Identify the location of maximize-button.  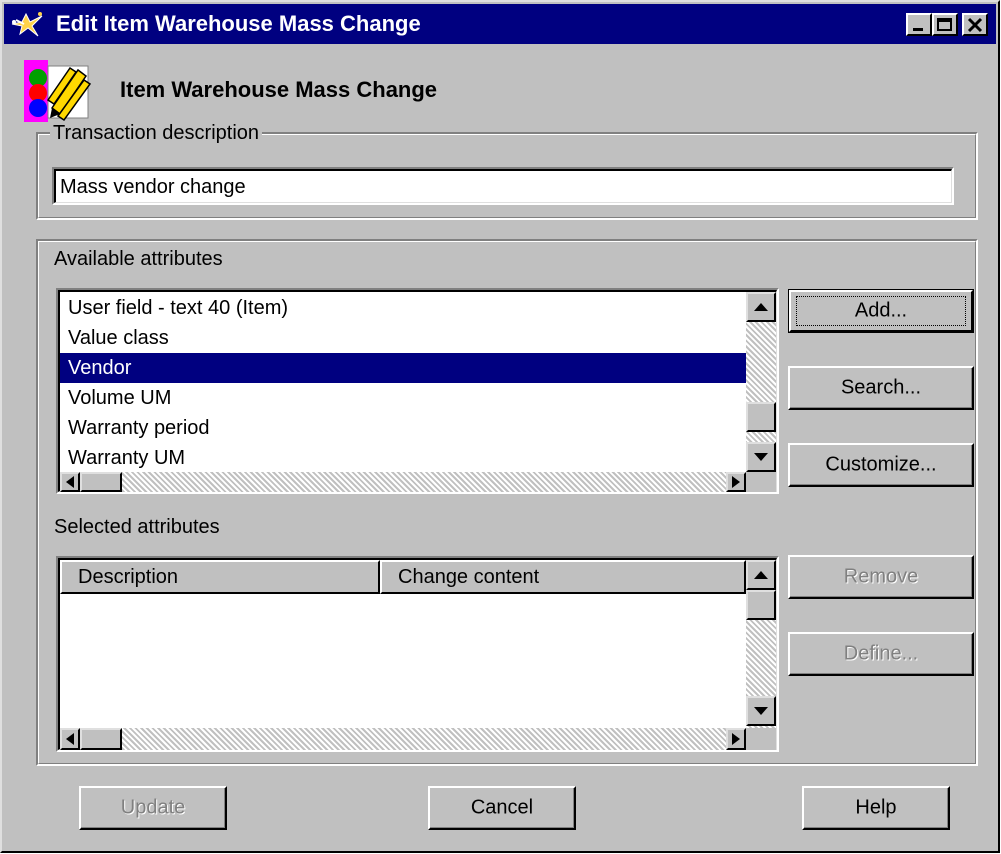
(945, 24).